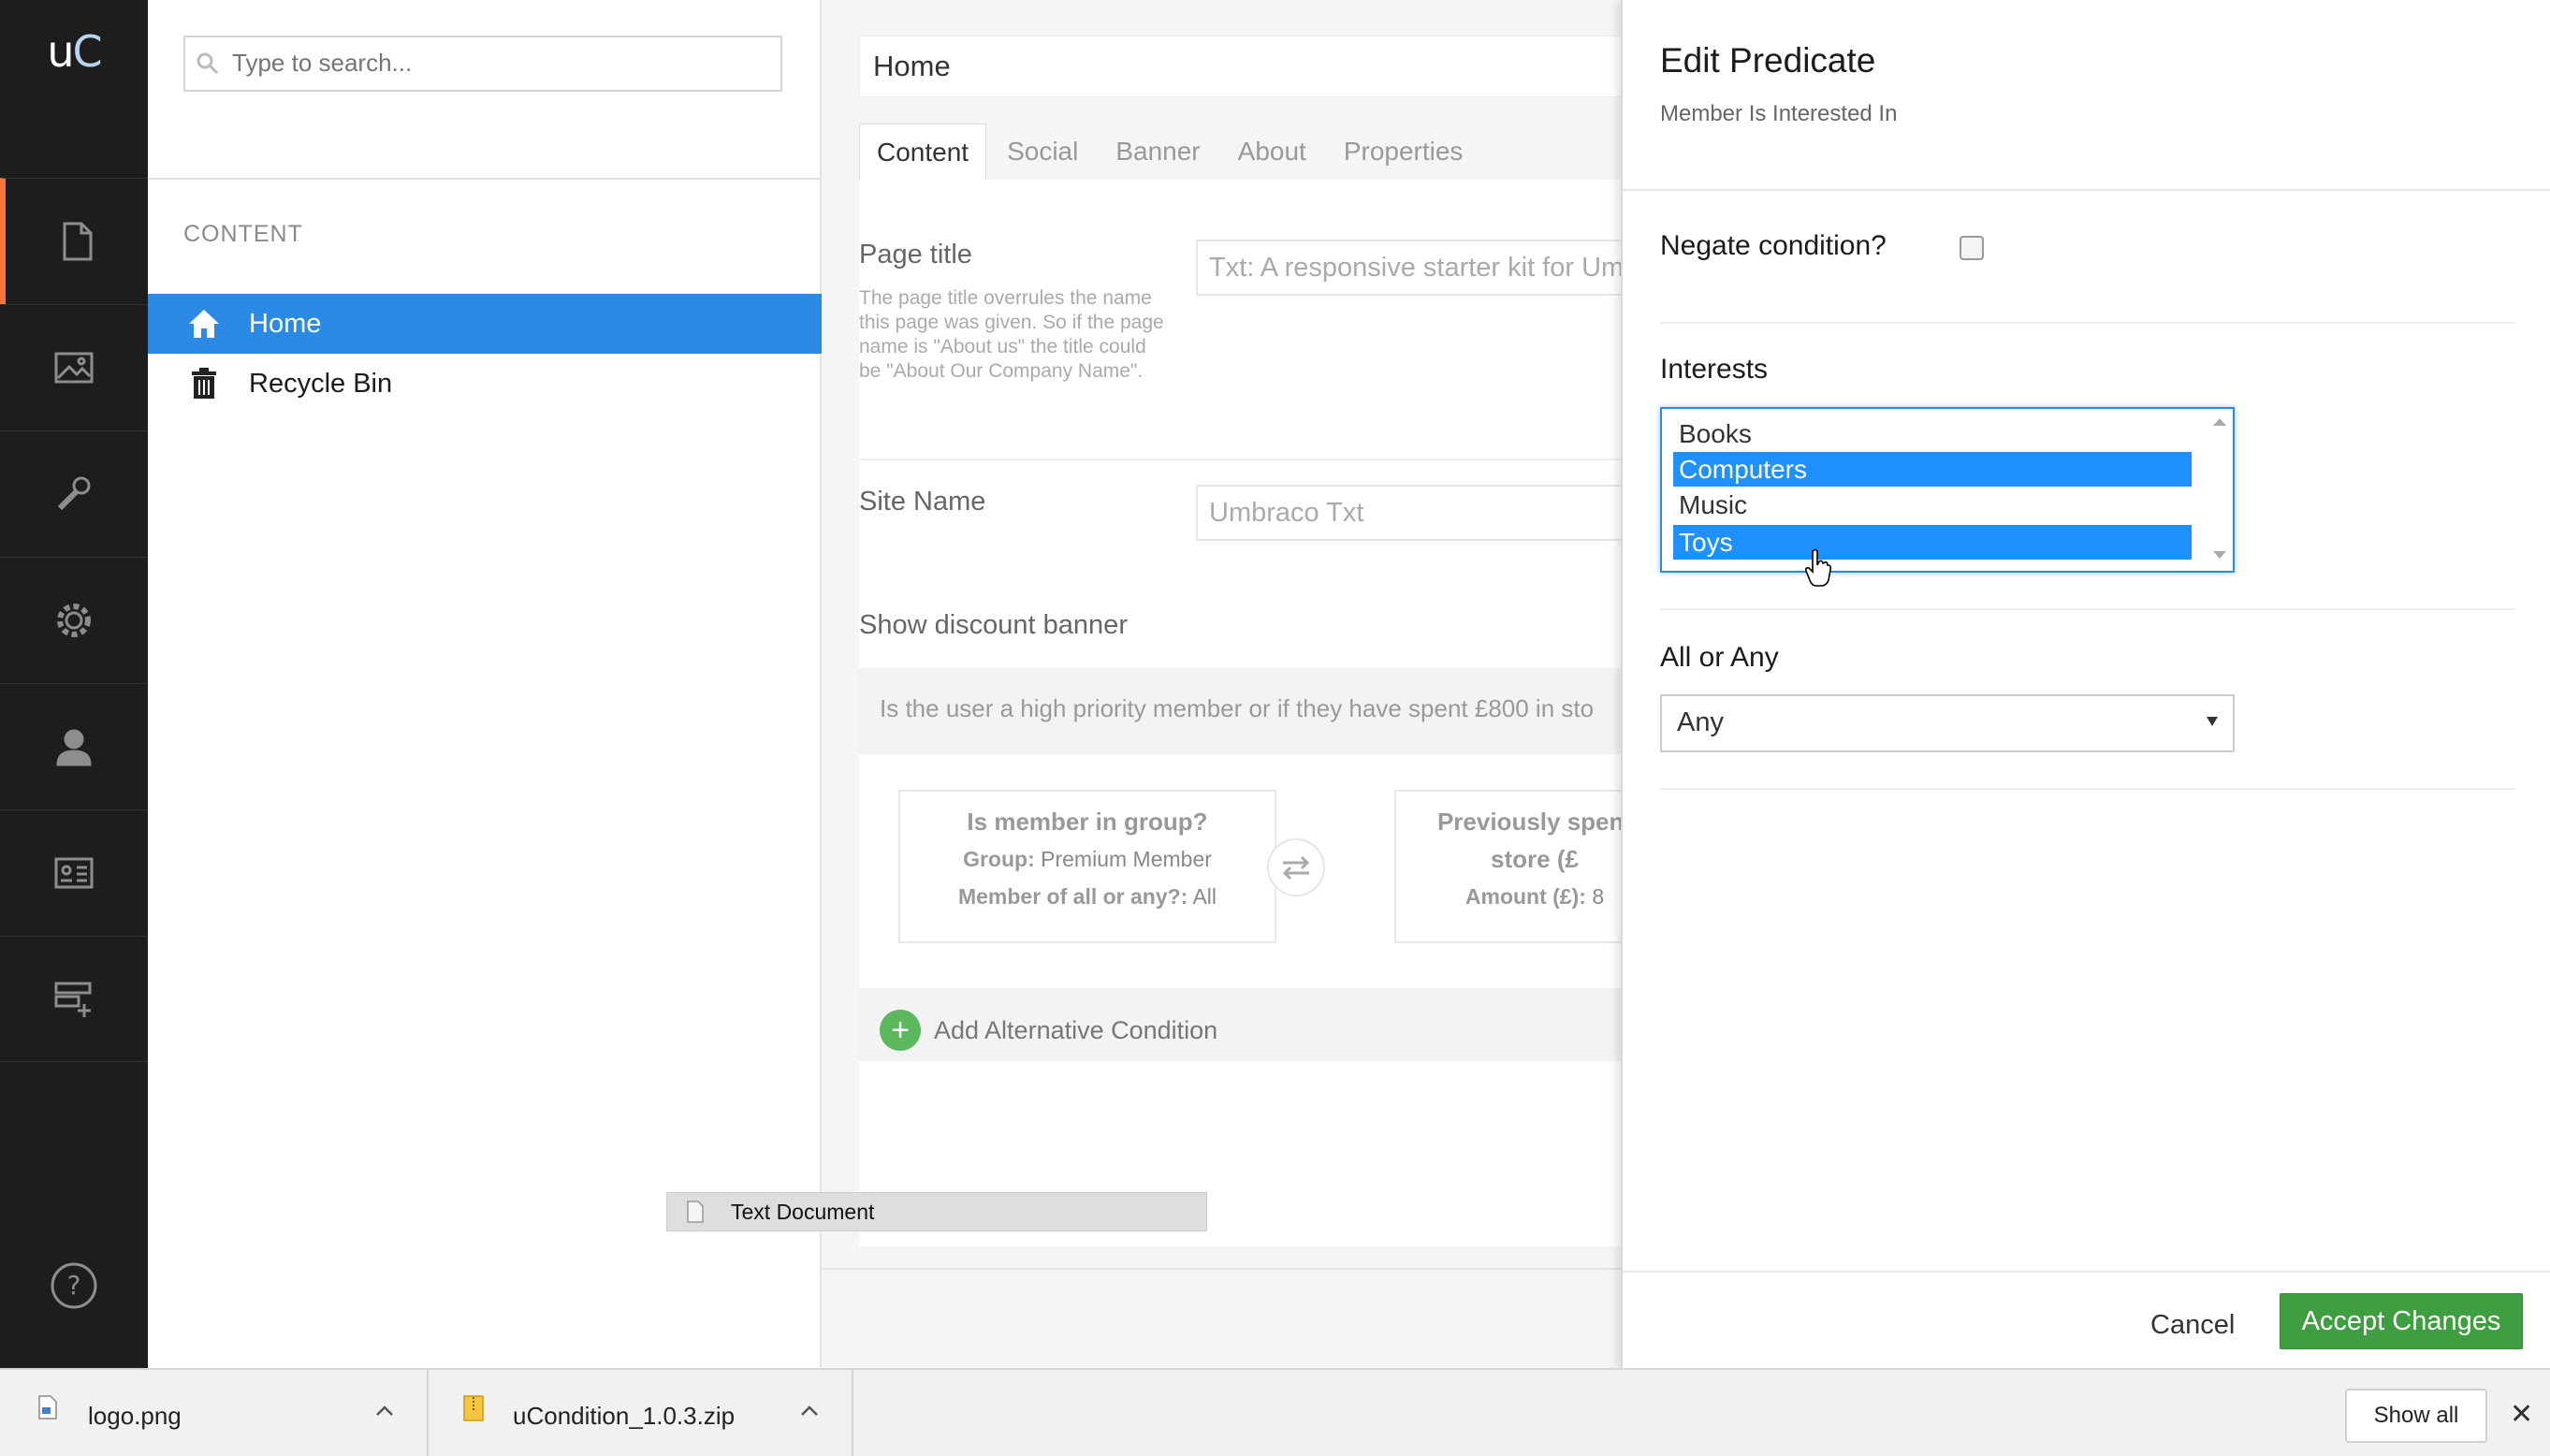 This screenshot has width=2550, height=1456. I want to click on nav-forms, so click(74, 999).